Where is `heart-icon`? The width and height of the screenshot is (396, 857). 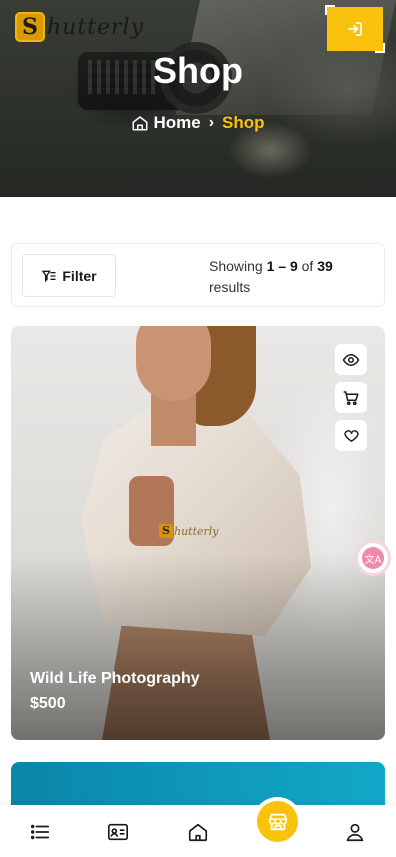 heart-icon is located at coordinates (351, 436).